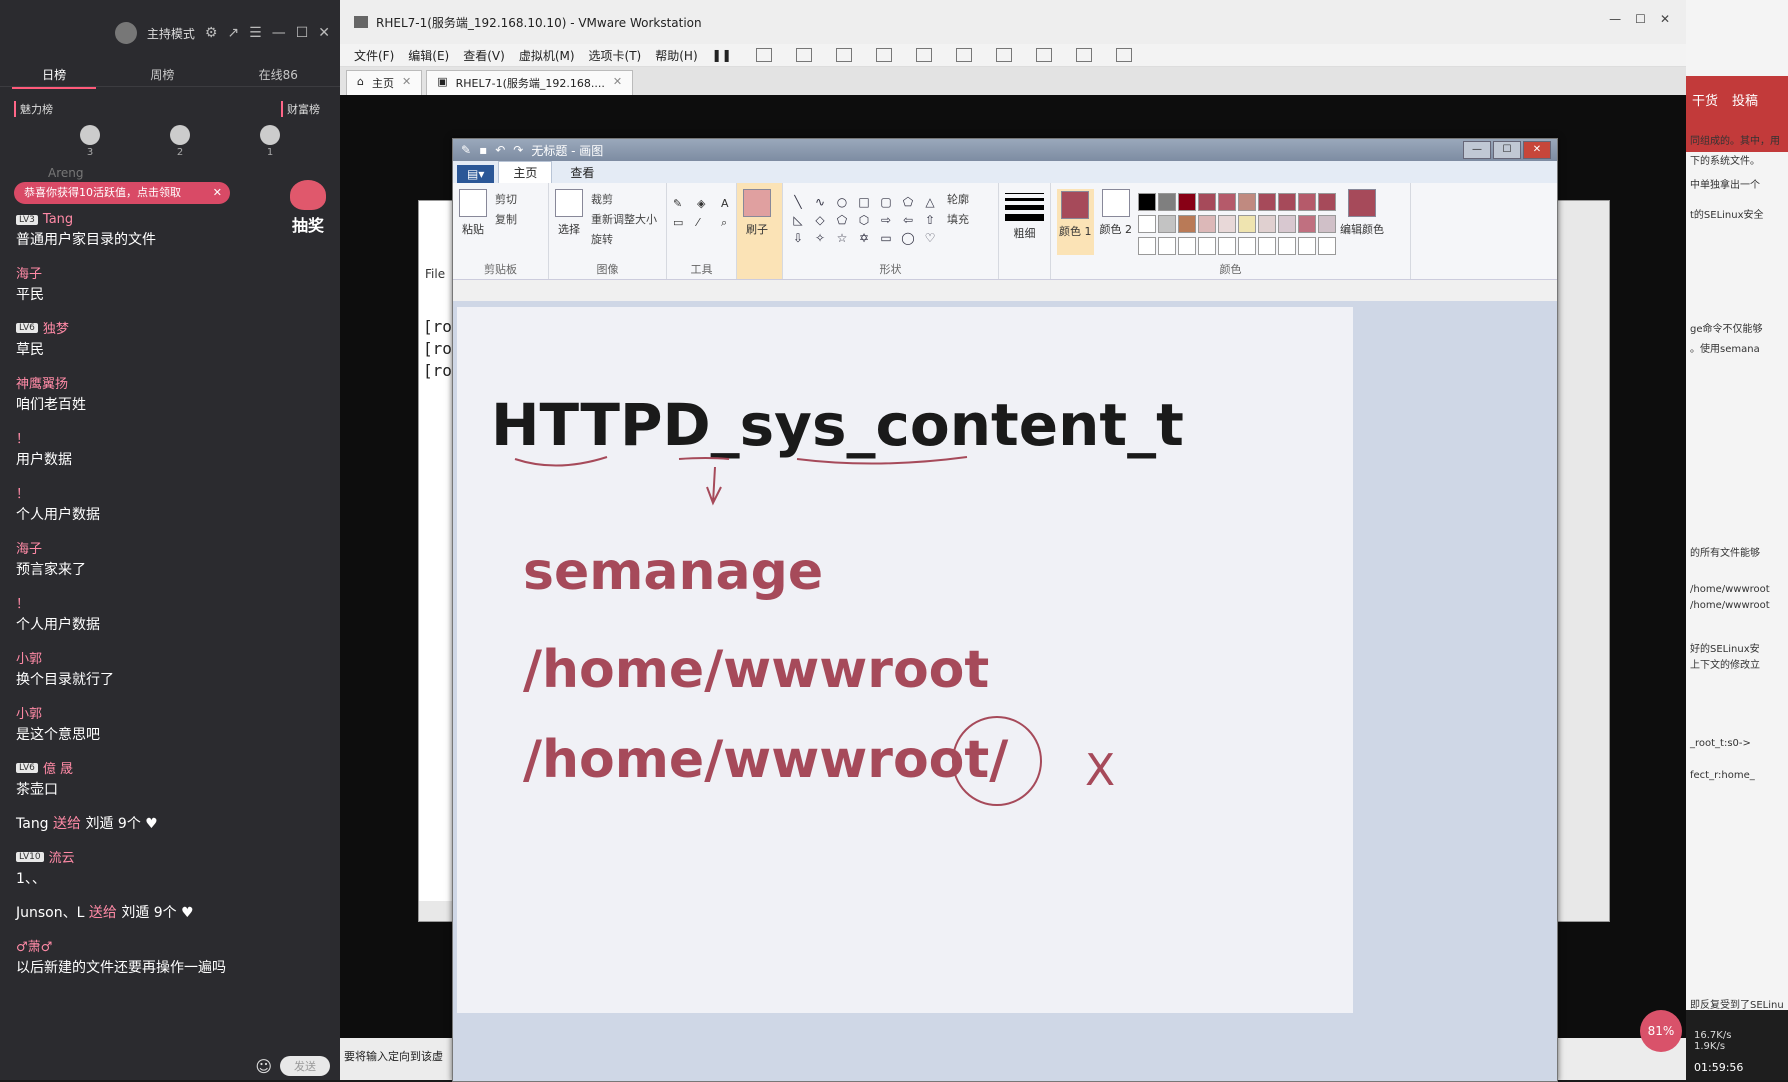  What do you see at coordinates (803, 55) in the screenshot?
I see `snapshot-icon` at bounding box center [803, 55].